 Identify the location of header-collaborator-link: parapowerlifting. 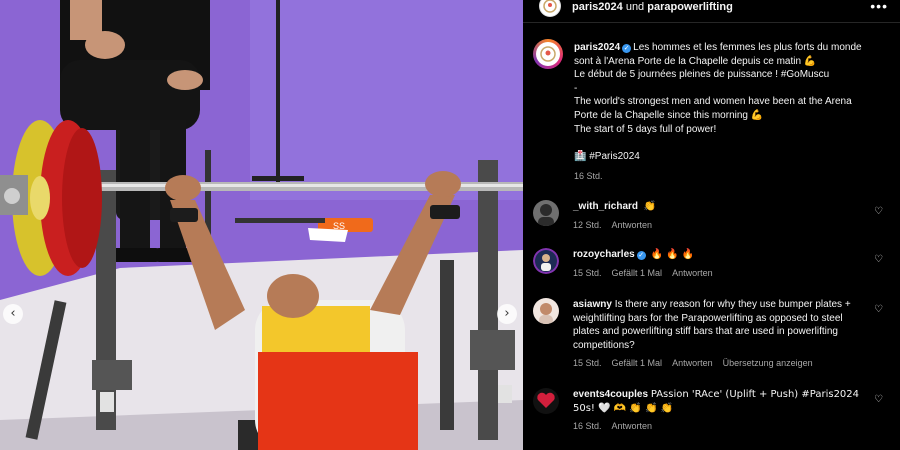
(690, 7).